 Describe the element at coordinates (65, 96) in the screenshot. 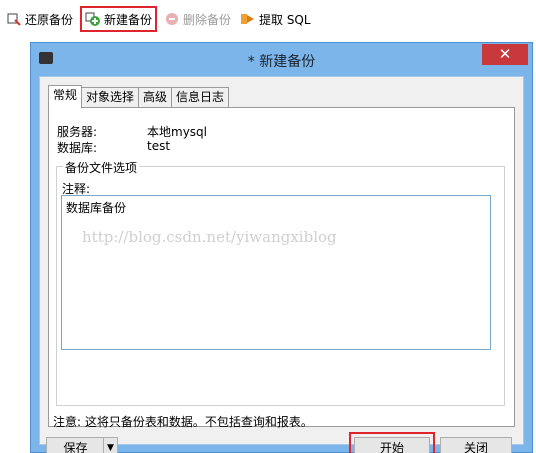

I see `tab-general: 常规` at that location.